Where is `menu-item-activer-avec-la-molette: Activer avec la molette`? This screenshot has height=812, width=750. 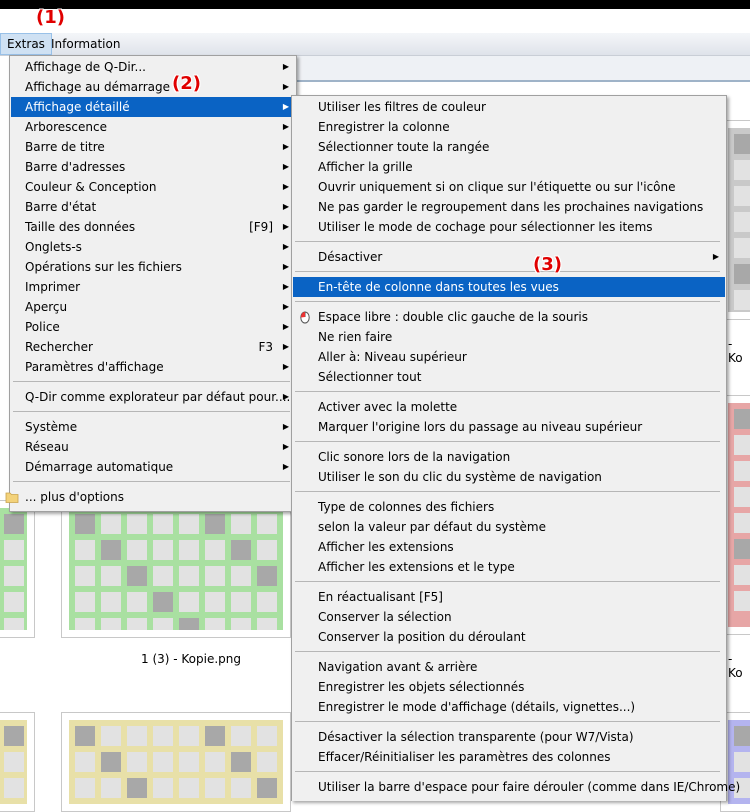
menu-item-activer-avec-la-molette: Activer avec la molette is located at coordinates (509, 407).